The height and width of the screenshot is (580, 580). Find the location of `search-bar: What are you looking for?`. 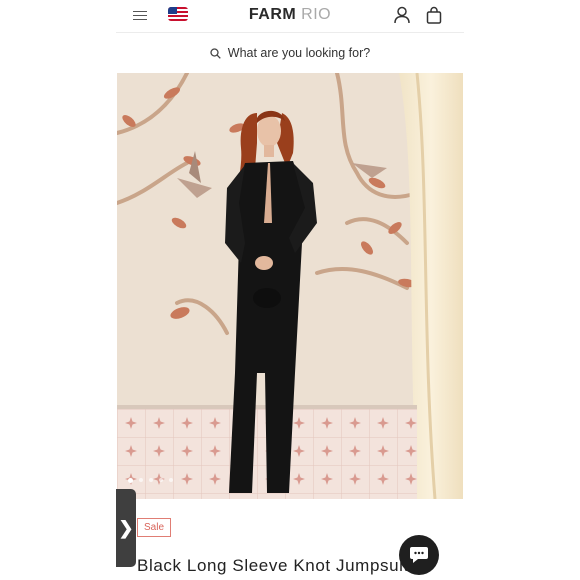

search-bar: What are you looking for? is located at coordinates (290, 53).